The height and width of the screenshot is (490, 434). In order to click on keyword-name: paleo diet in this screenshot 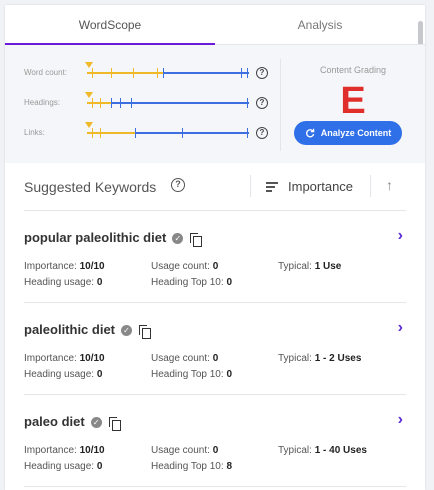, I will do `click(54, 421)`.